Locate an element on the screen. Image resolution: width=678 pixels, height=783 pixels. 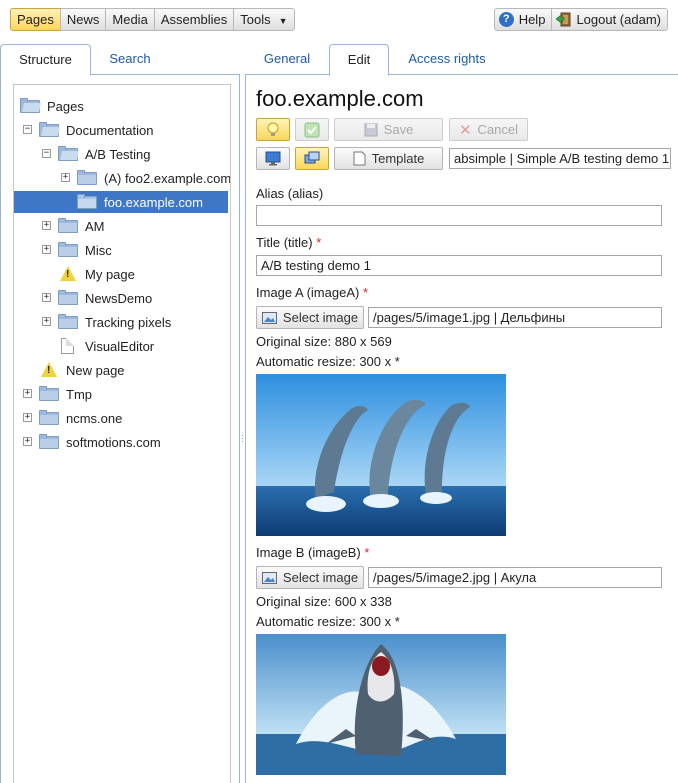
left-tabbar: Structure Search is located at coordinates (120, 60).